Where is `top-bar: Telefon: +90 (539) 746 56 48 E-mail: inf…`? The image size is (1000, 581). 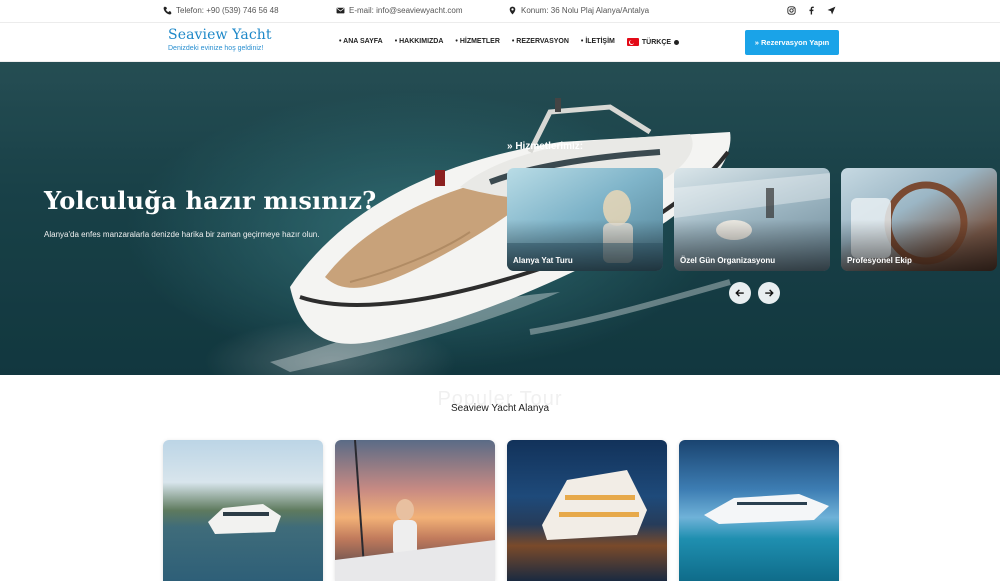
top-bar: Telefon: +90 (539) 746 56 48 E-mail: inf… is located at coordinates (500, 11).